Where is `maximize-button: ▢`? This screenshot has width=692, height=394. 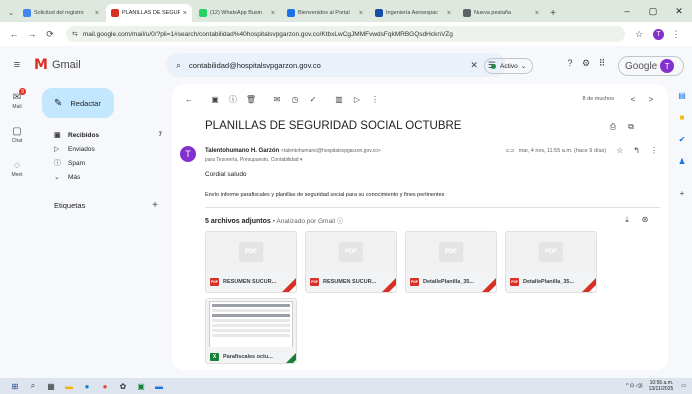 maximize-button: ▢ is located at coordinates (653, 11).